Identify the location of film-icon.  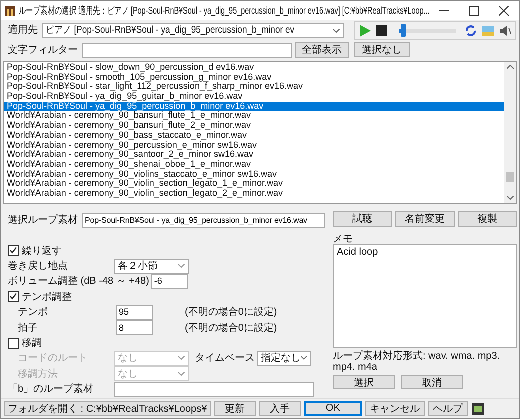
(478, 409).